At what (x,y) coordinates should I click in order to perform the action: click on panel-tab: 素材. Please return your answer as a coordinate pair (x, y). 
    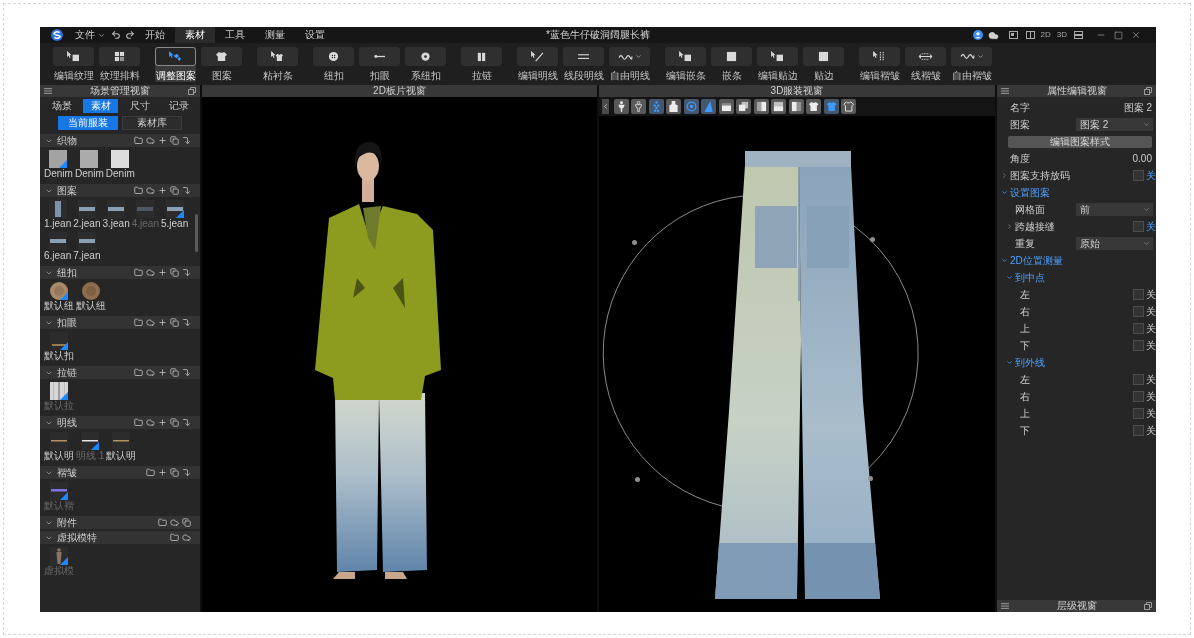
    Looking at the image, I should click on (100, 106).